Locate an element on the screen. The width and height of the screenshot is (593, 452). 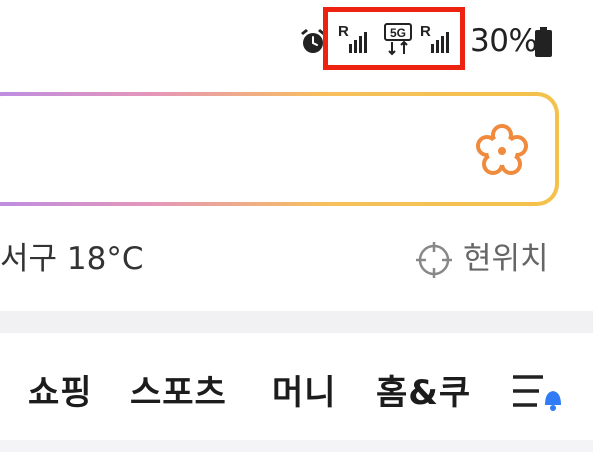
tab-money: 머니 is located at coordinates (304, 393).